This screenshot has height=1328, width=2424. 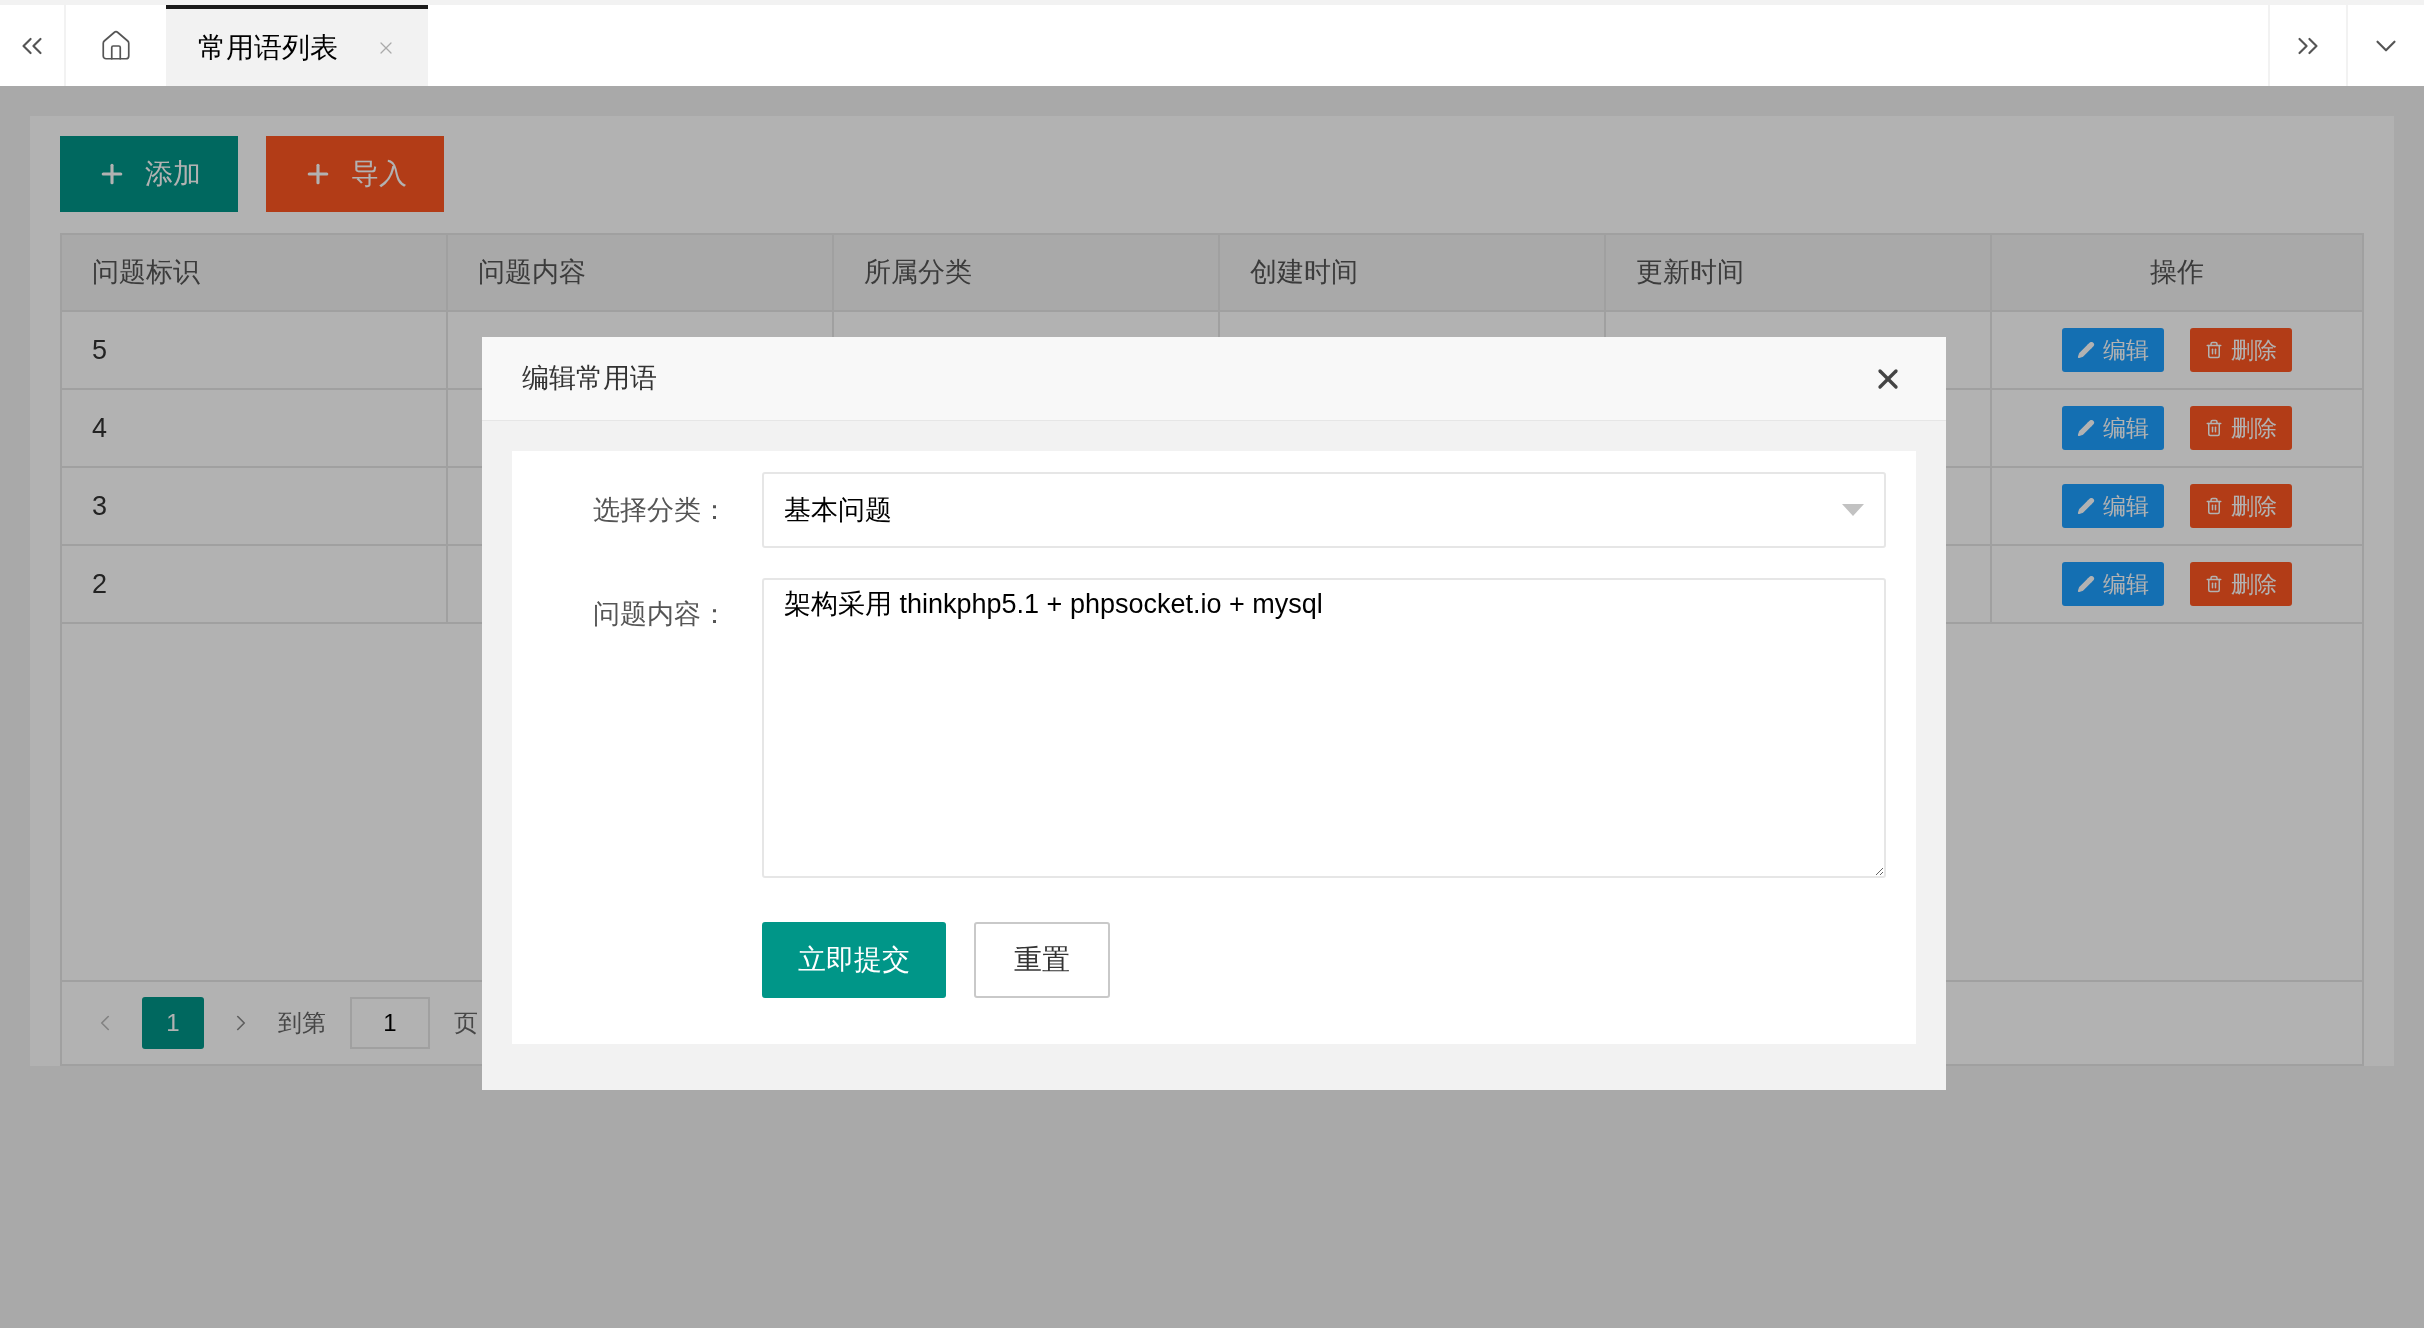 I want to click on page-suffix: 页, so click(x=466, y=1023).